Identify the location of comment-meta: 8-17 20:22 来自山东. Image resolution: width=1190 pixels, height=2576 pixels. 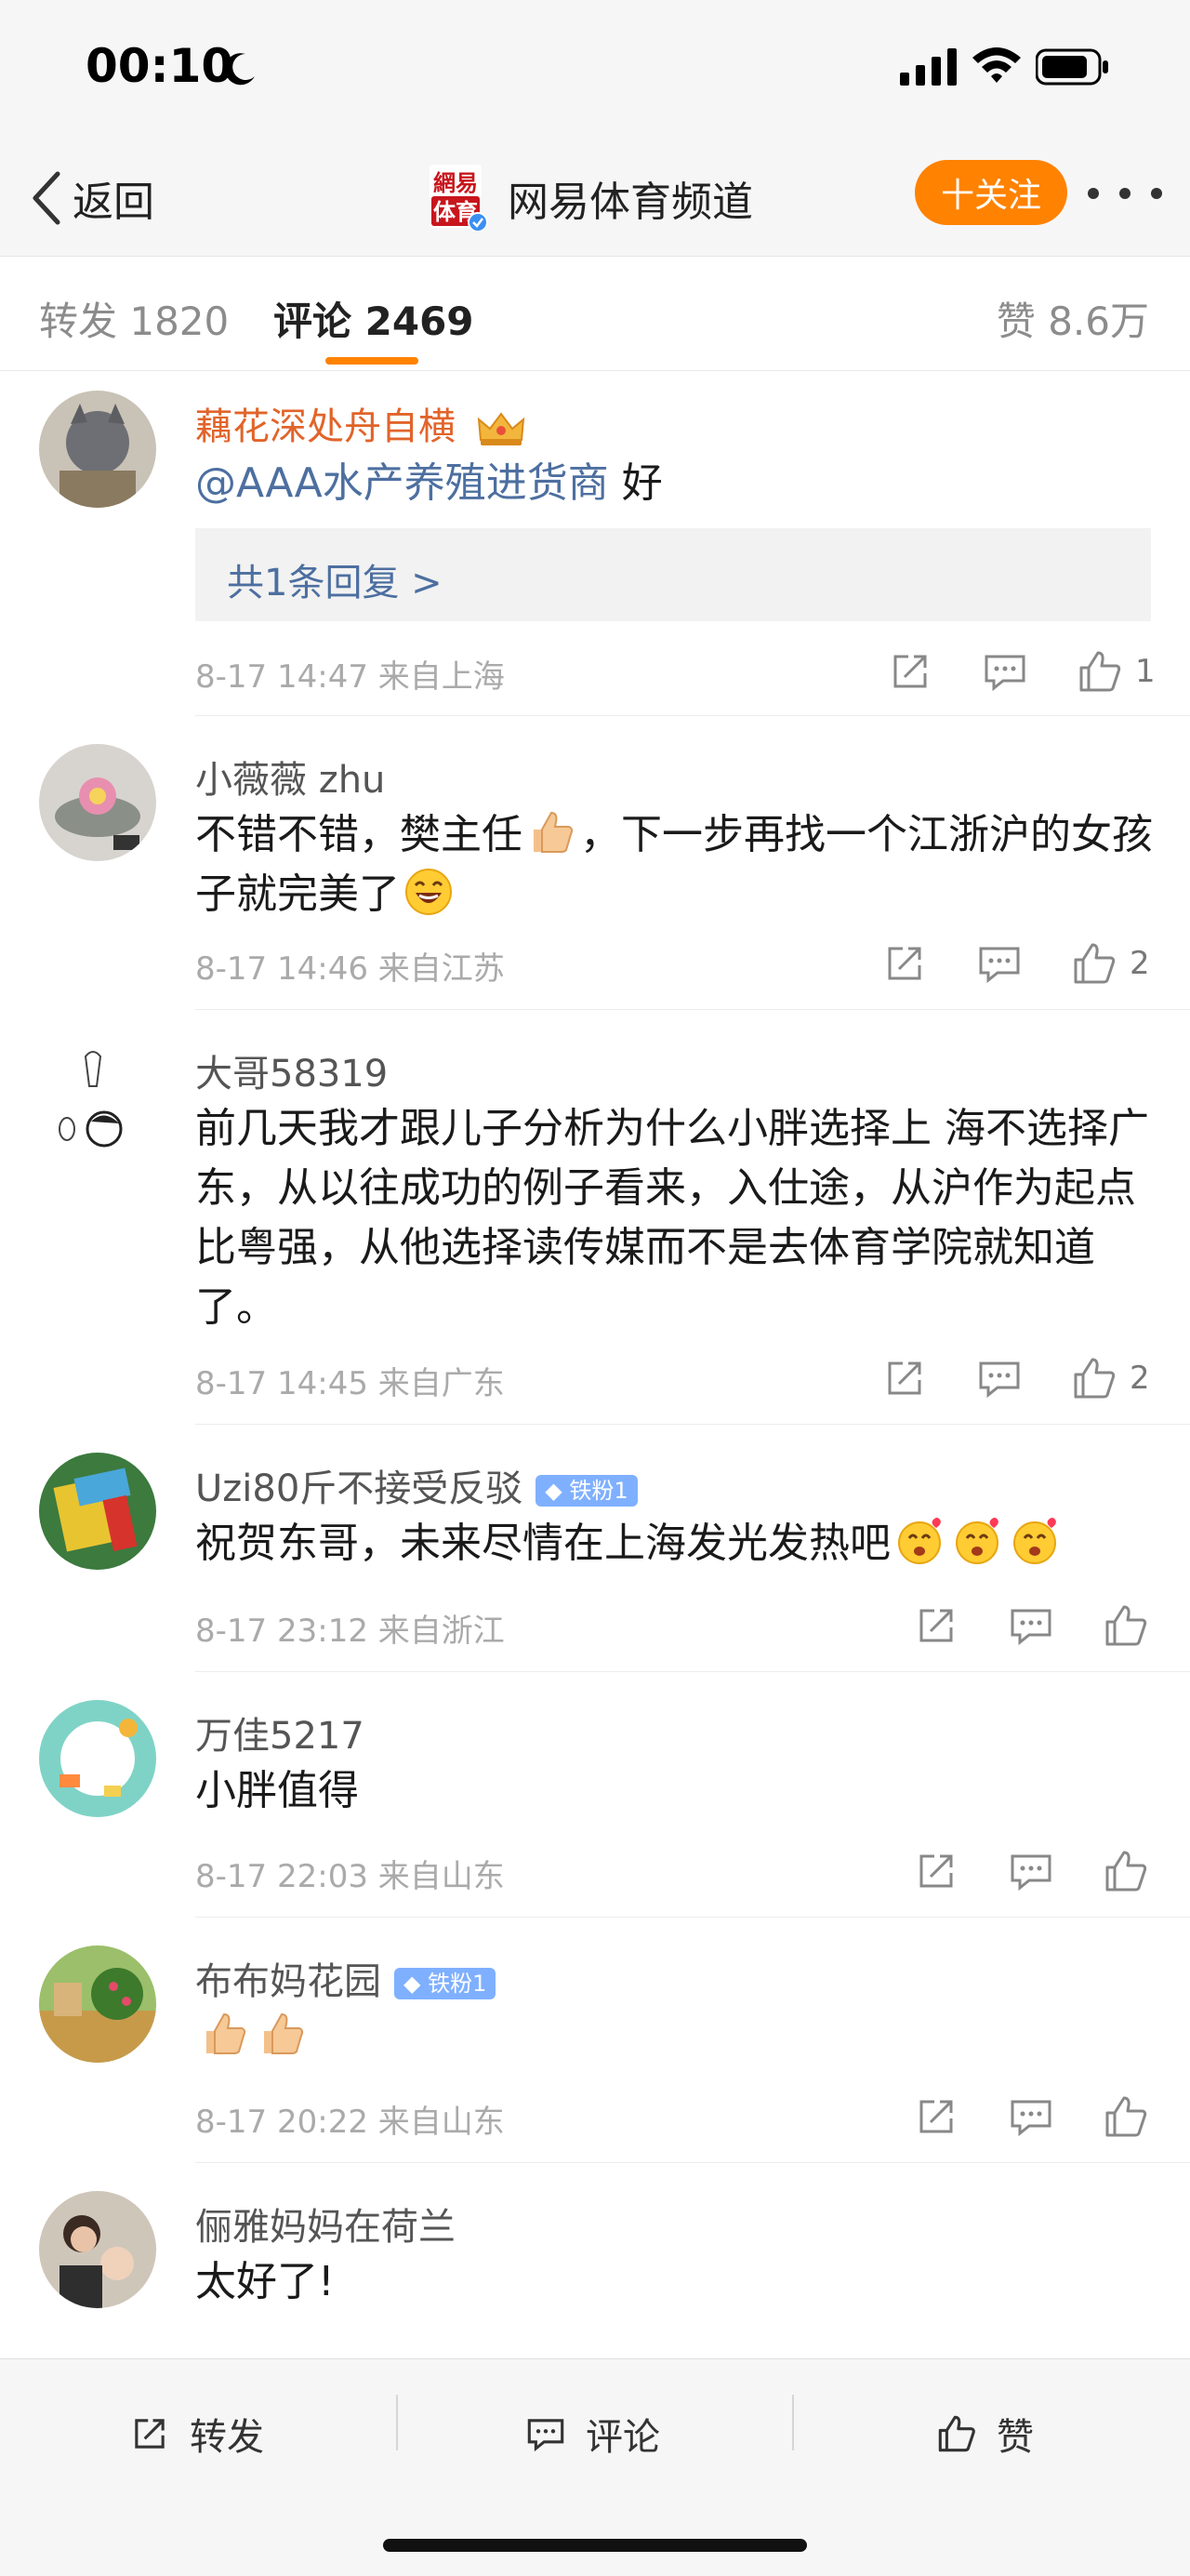
(350, 2122).